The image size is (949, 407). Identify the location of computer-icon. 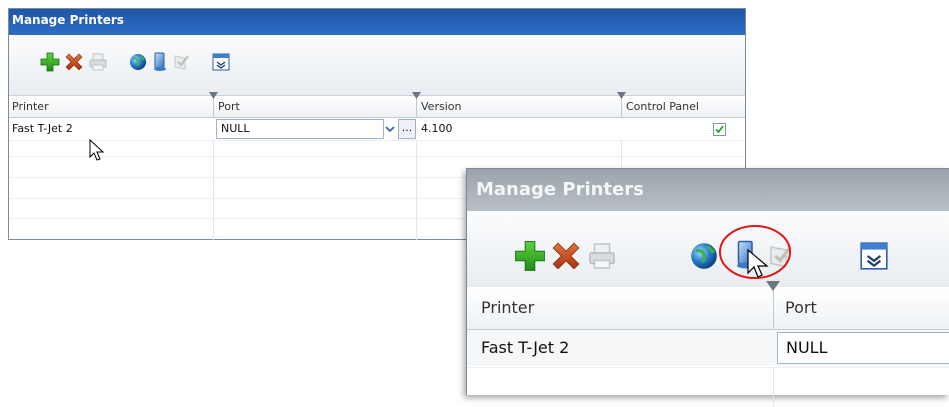
(160, 62).